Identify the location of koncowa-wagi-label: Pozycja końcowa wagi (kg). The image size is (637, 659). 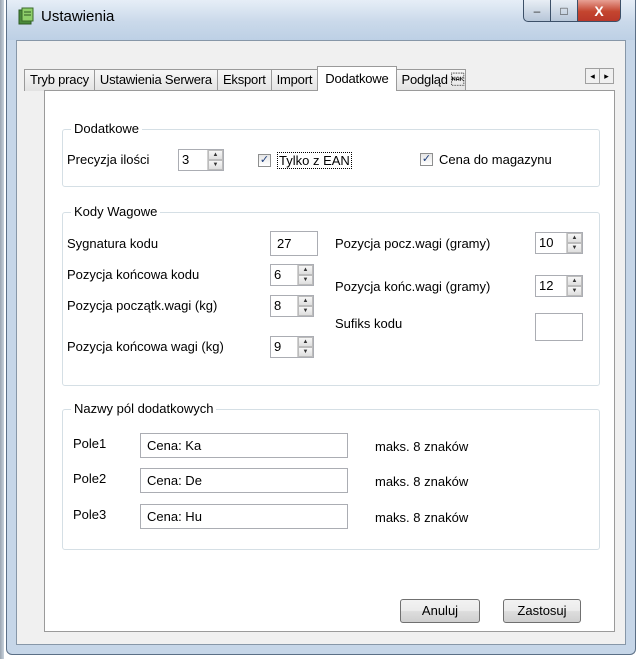
(145, 346).